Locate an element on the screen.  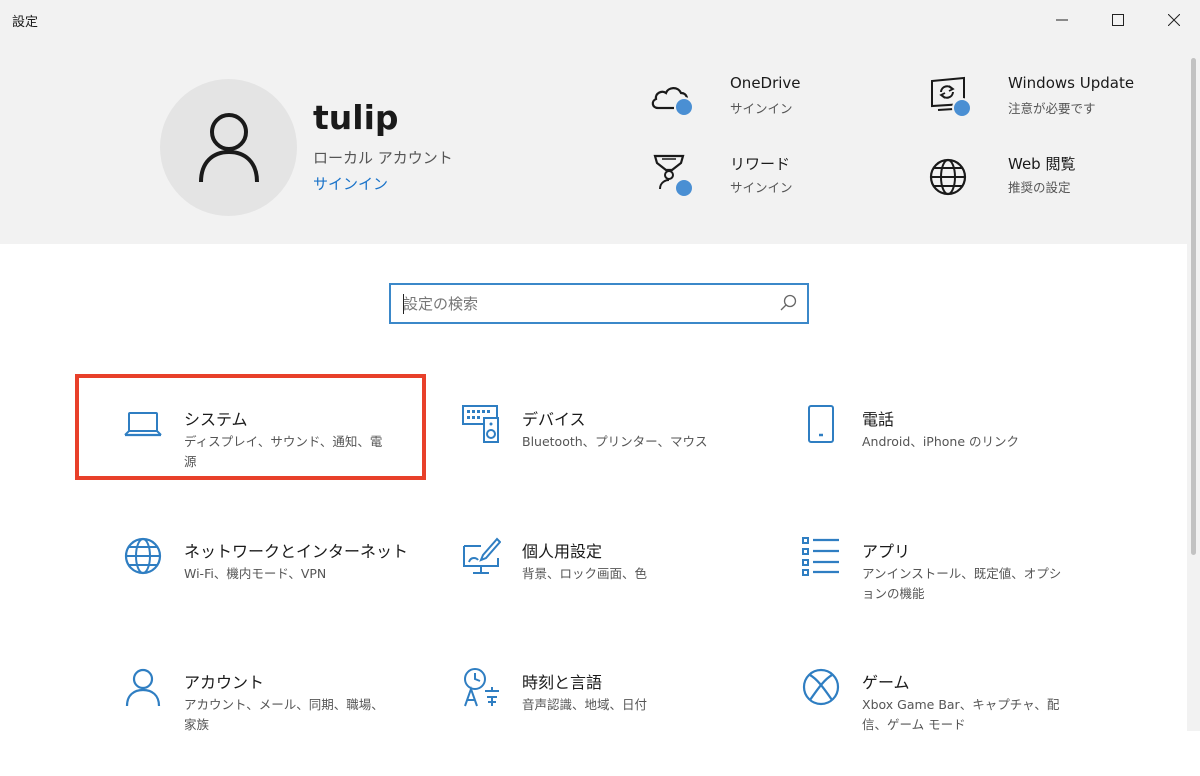
category-gaming: ゲーム Xbox Game Bar、キャプチャ、配信、ゲーム モード is located at coordinates (955, 721).